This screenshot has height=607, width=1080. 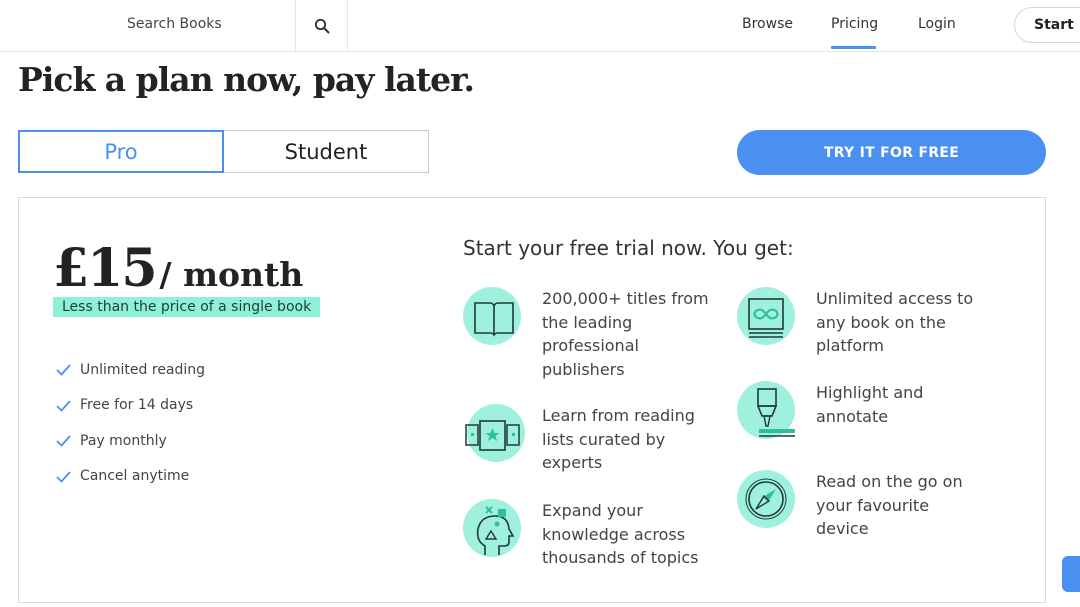 I want to click on search-button, so click(x=322, y=26).